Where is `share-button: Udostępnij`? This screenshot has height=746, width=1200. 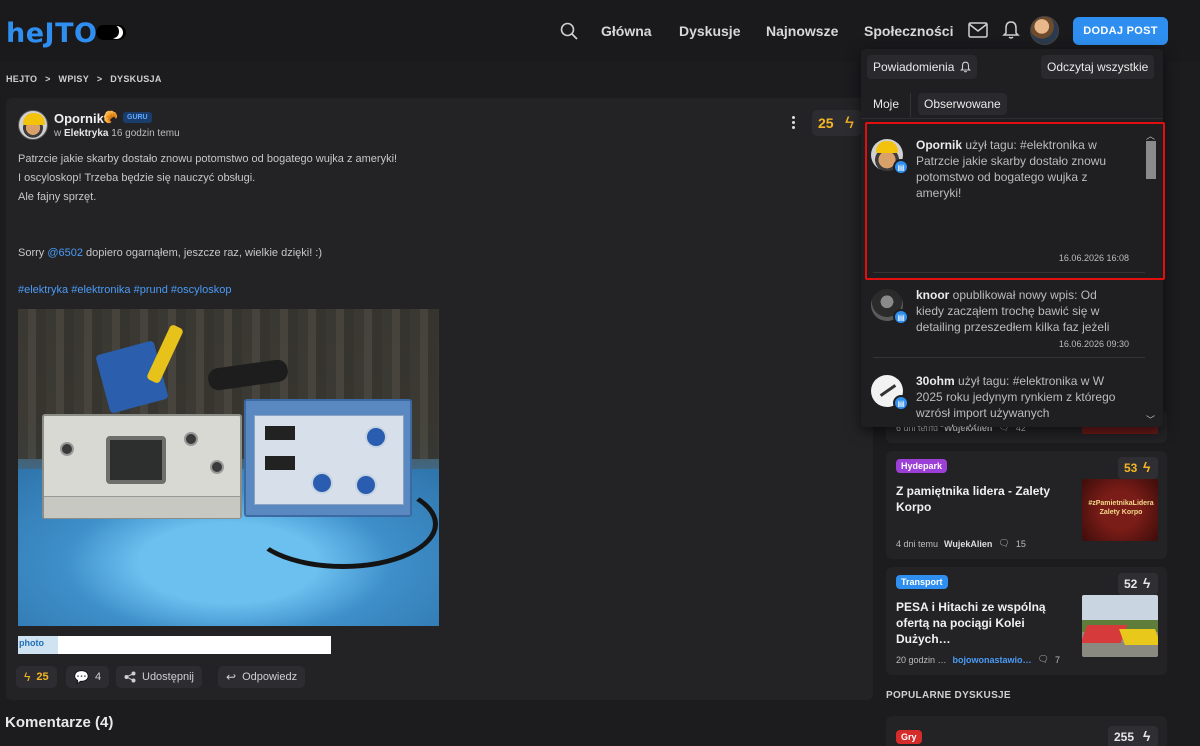 share-button: Udostępnij is located at coordinates (159, 677).